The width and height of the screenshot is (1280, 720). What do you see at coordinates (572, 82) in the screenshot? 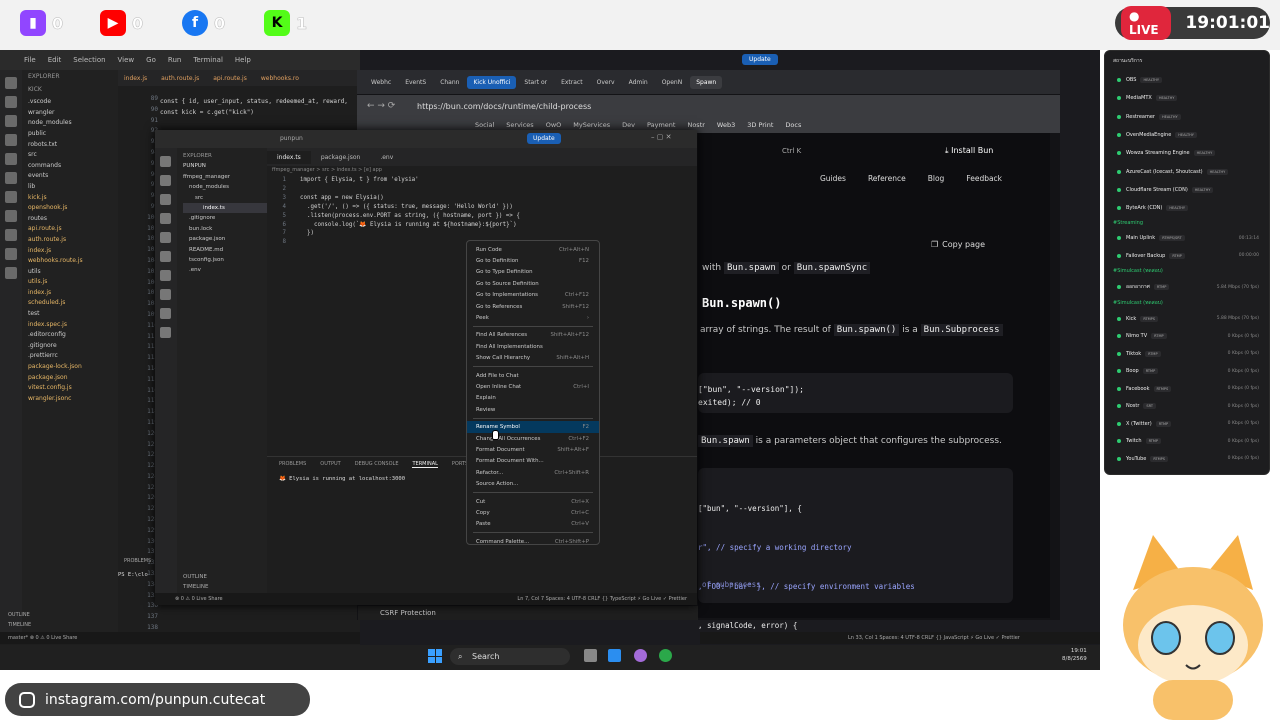
I see `browser-tab: Extract` at bounding box center [572, 82].